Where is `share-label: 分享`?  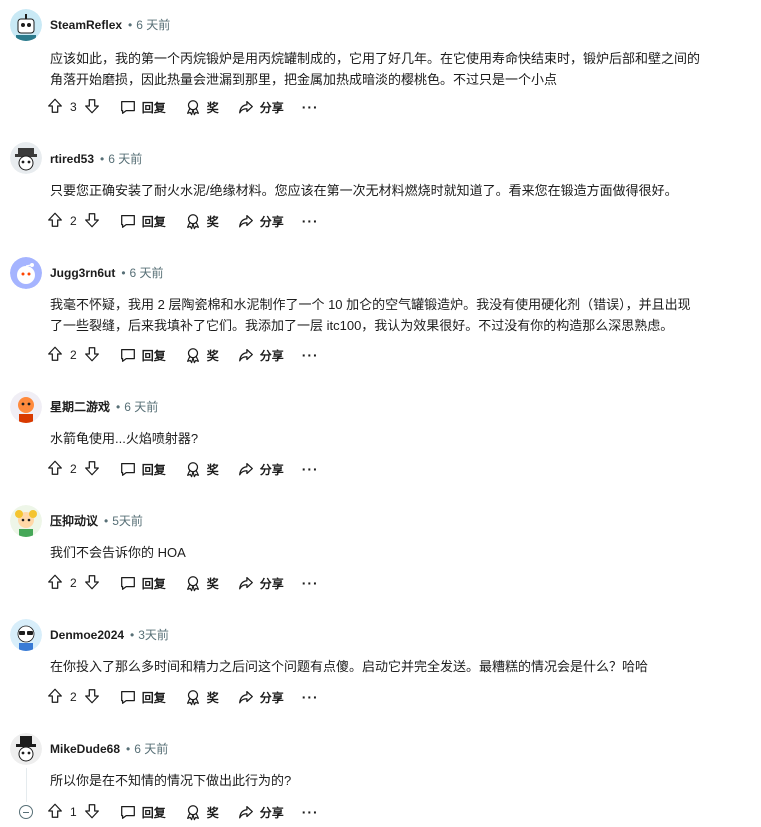
share-label: 分享 is located at coordinates (271, 107).